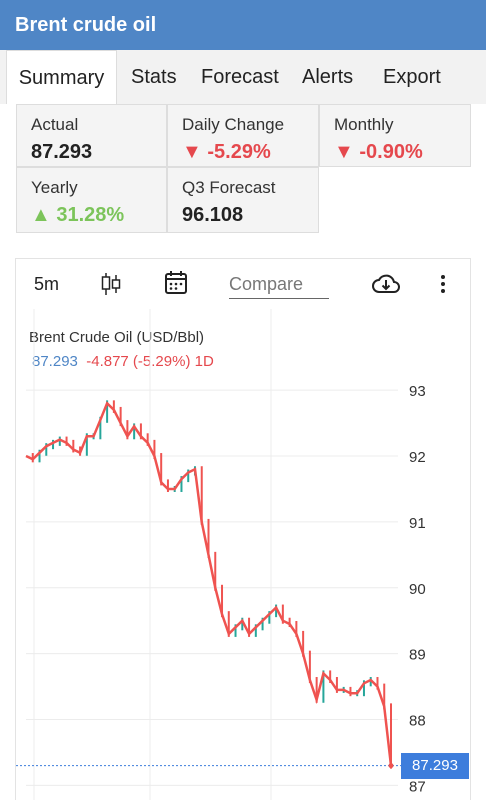 The height and width of the screenshot is (800, 486). What do you see at coordinates (327, 77) in the screenshot?
I see `tab-alerts: Alerts` at bounding box center [327, 77].